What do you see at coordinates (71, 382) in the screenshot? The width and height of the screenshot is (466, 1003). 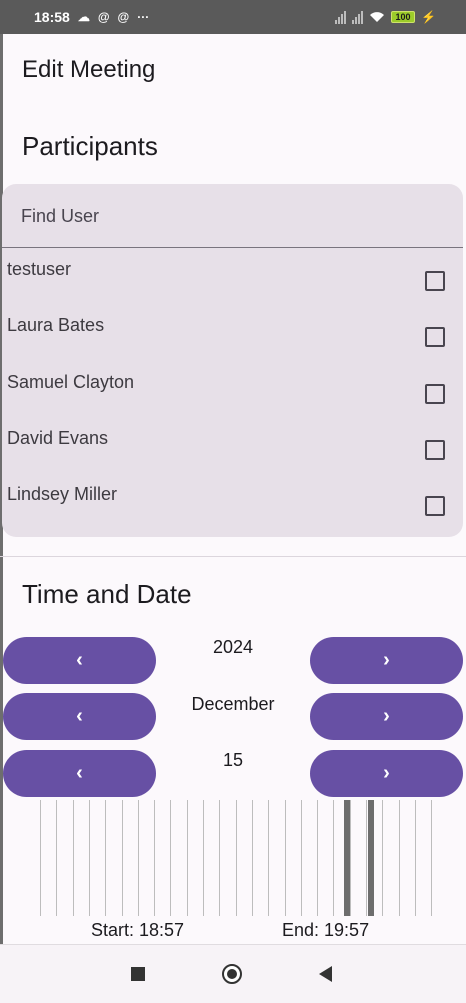 I see `user-name: Samuel Clayton` at bounding box center [71, 382].